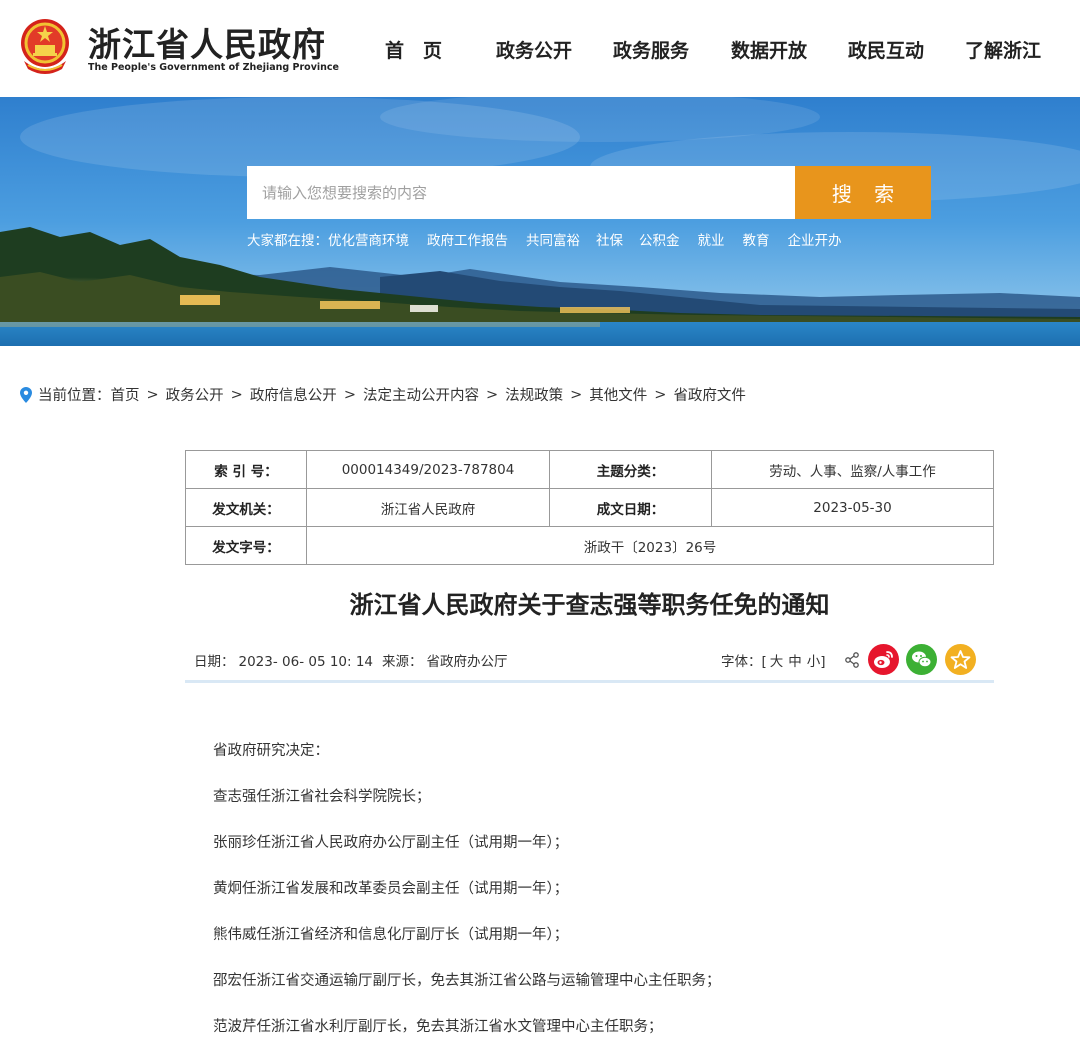 The image size is (1080, 1063). What do you see at coordinates (534, 49) in the screenshot?
I see `nav-gov-affairs-open: 政务公开` at bounding box center [534, 49].